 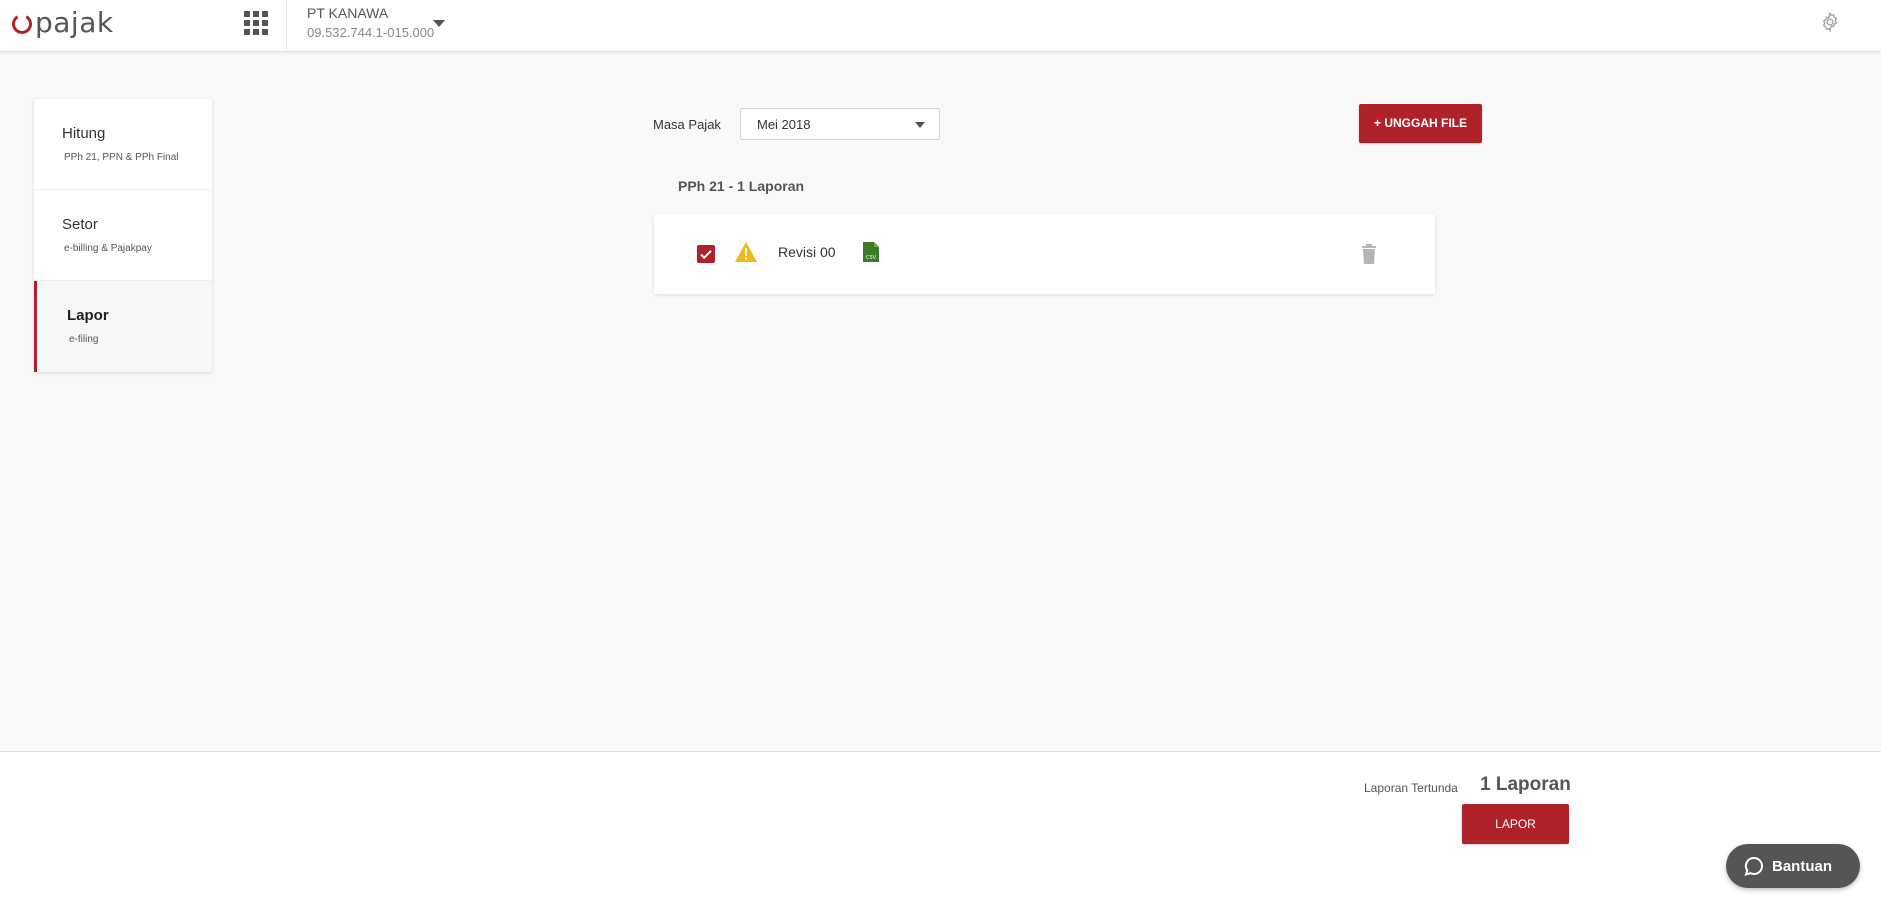 I want to click on logo-text: pajak, so click(x=74, y=22).